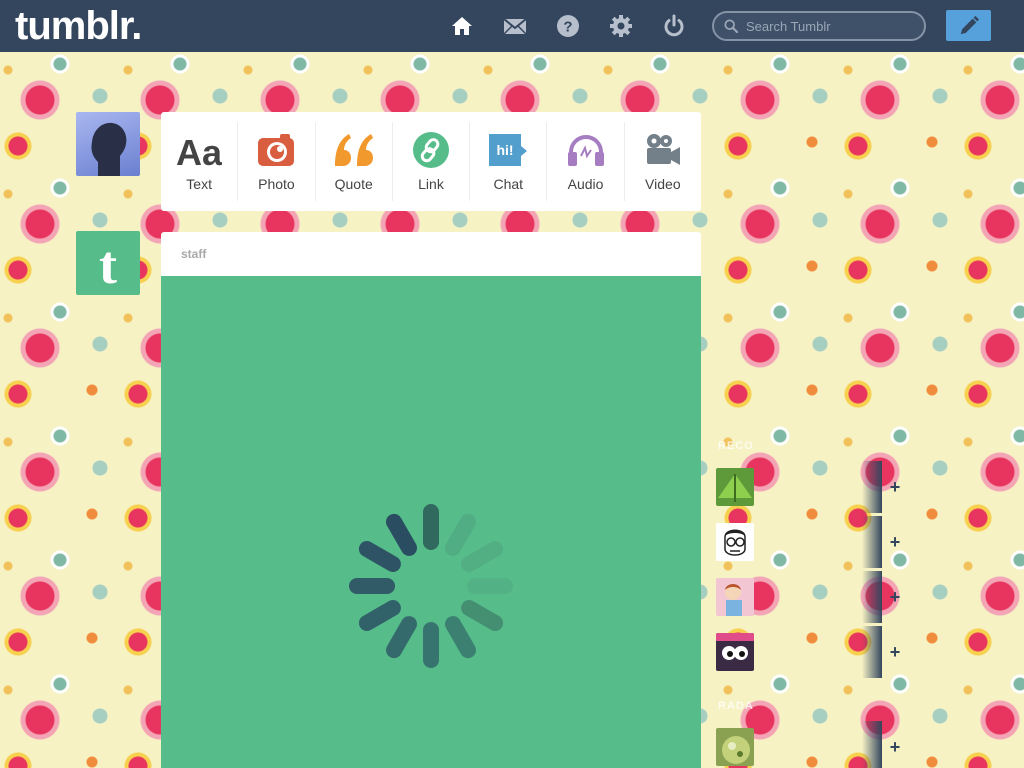 The width and height of the screenshot is (1024, 768). What do you see at coordinates (462, 26) in the screenshot?
I see `home-icon` at bounding box center [462, 26].